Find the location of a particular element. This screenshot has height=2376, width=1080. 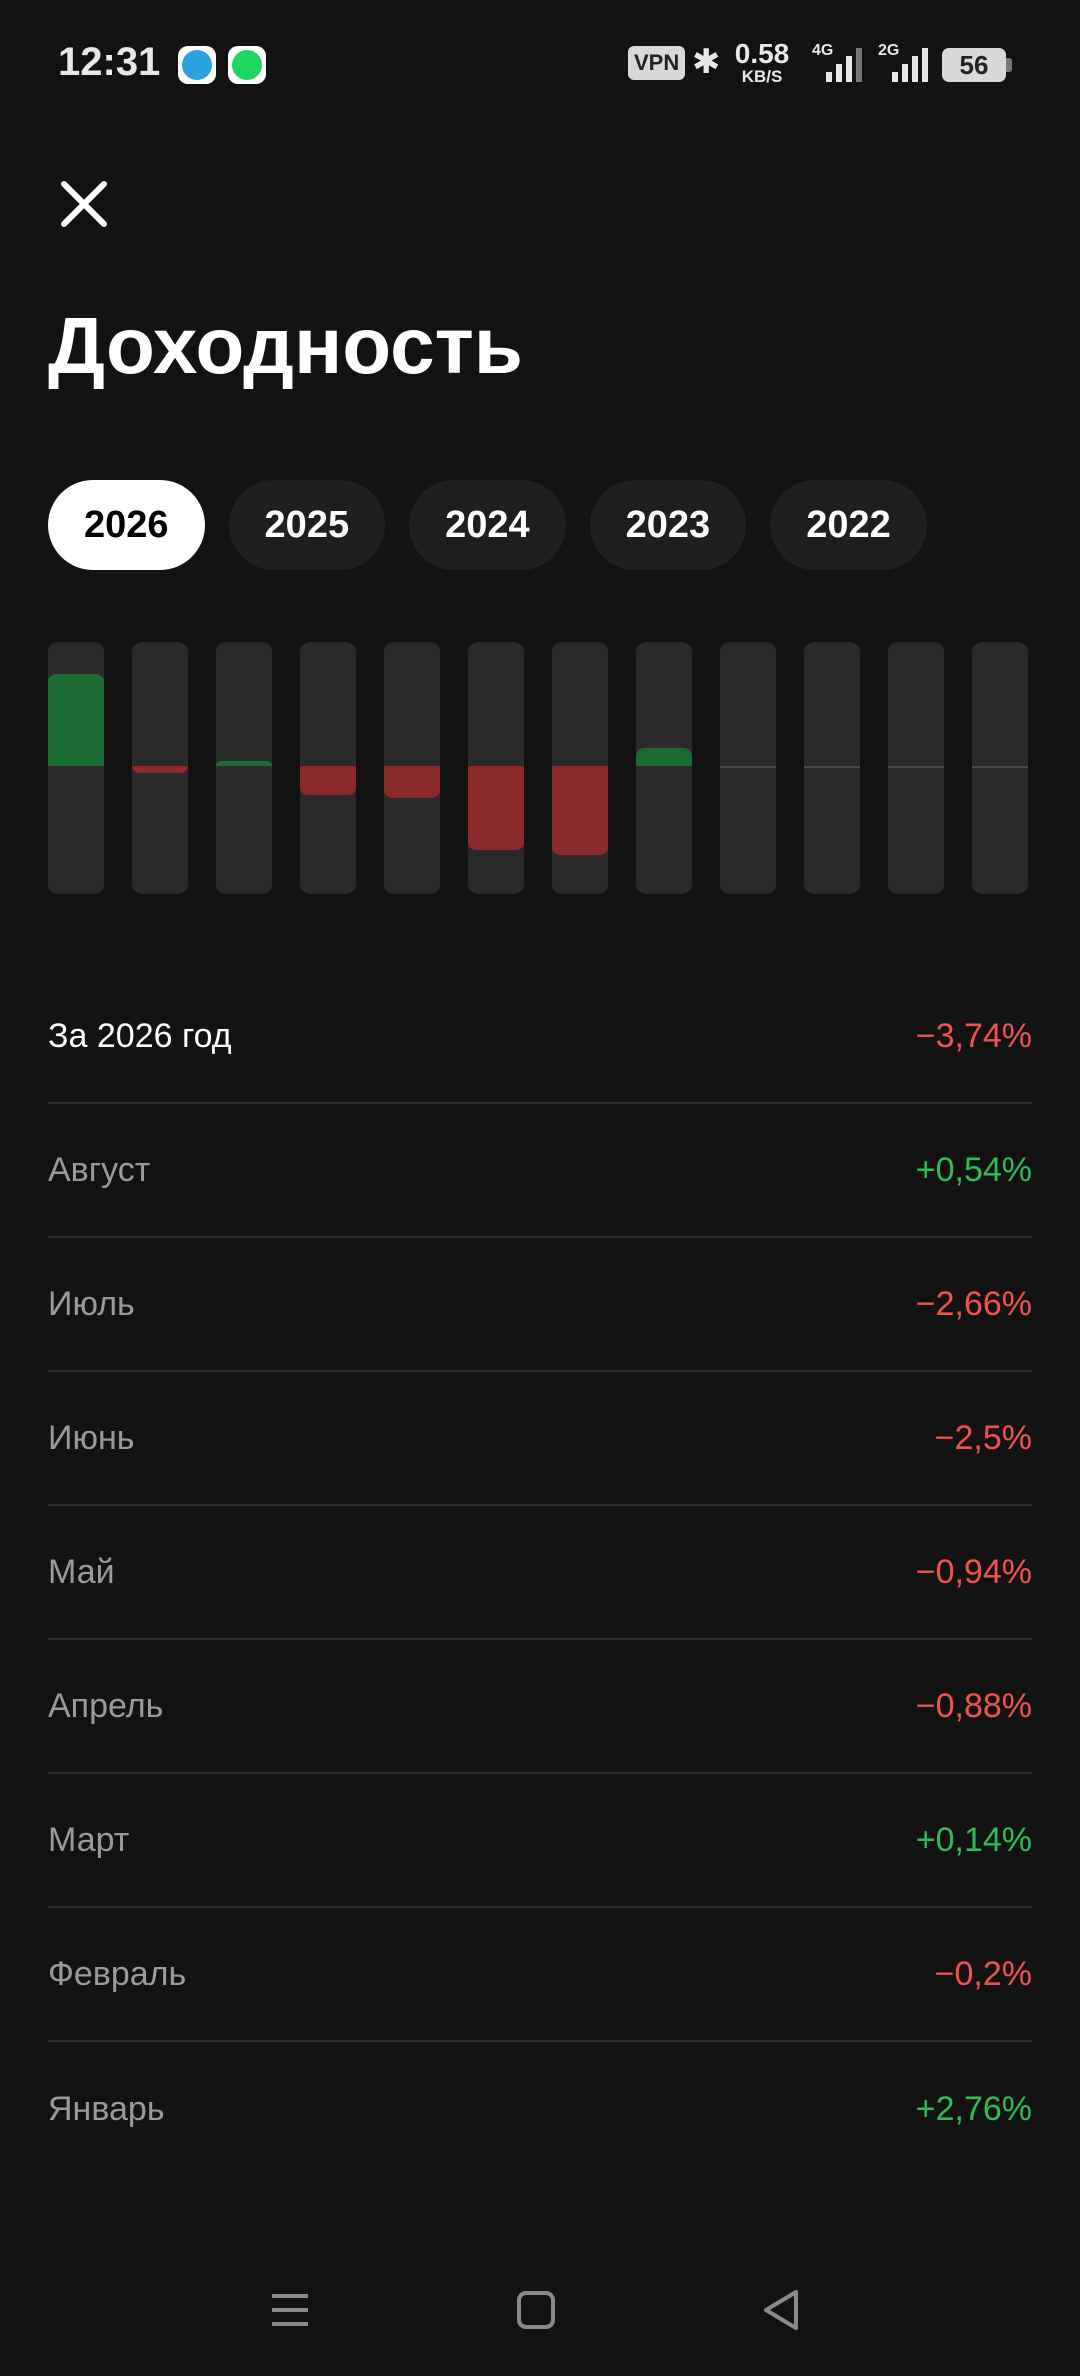

signal-4g-label: 4G is located at coordinates (823, 50).